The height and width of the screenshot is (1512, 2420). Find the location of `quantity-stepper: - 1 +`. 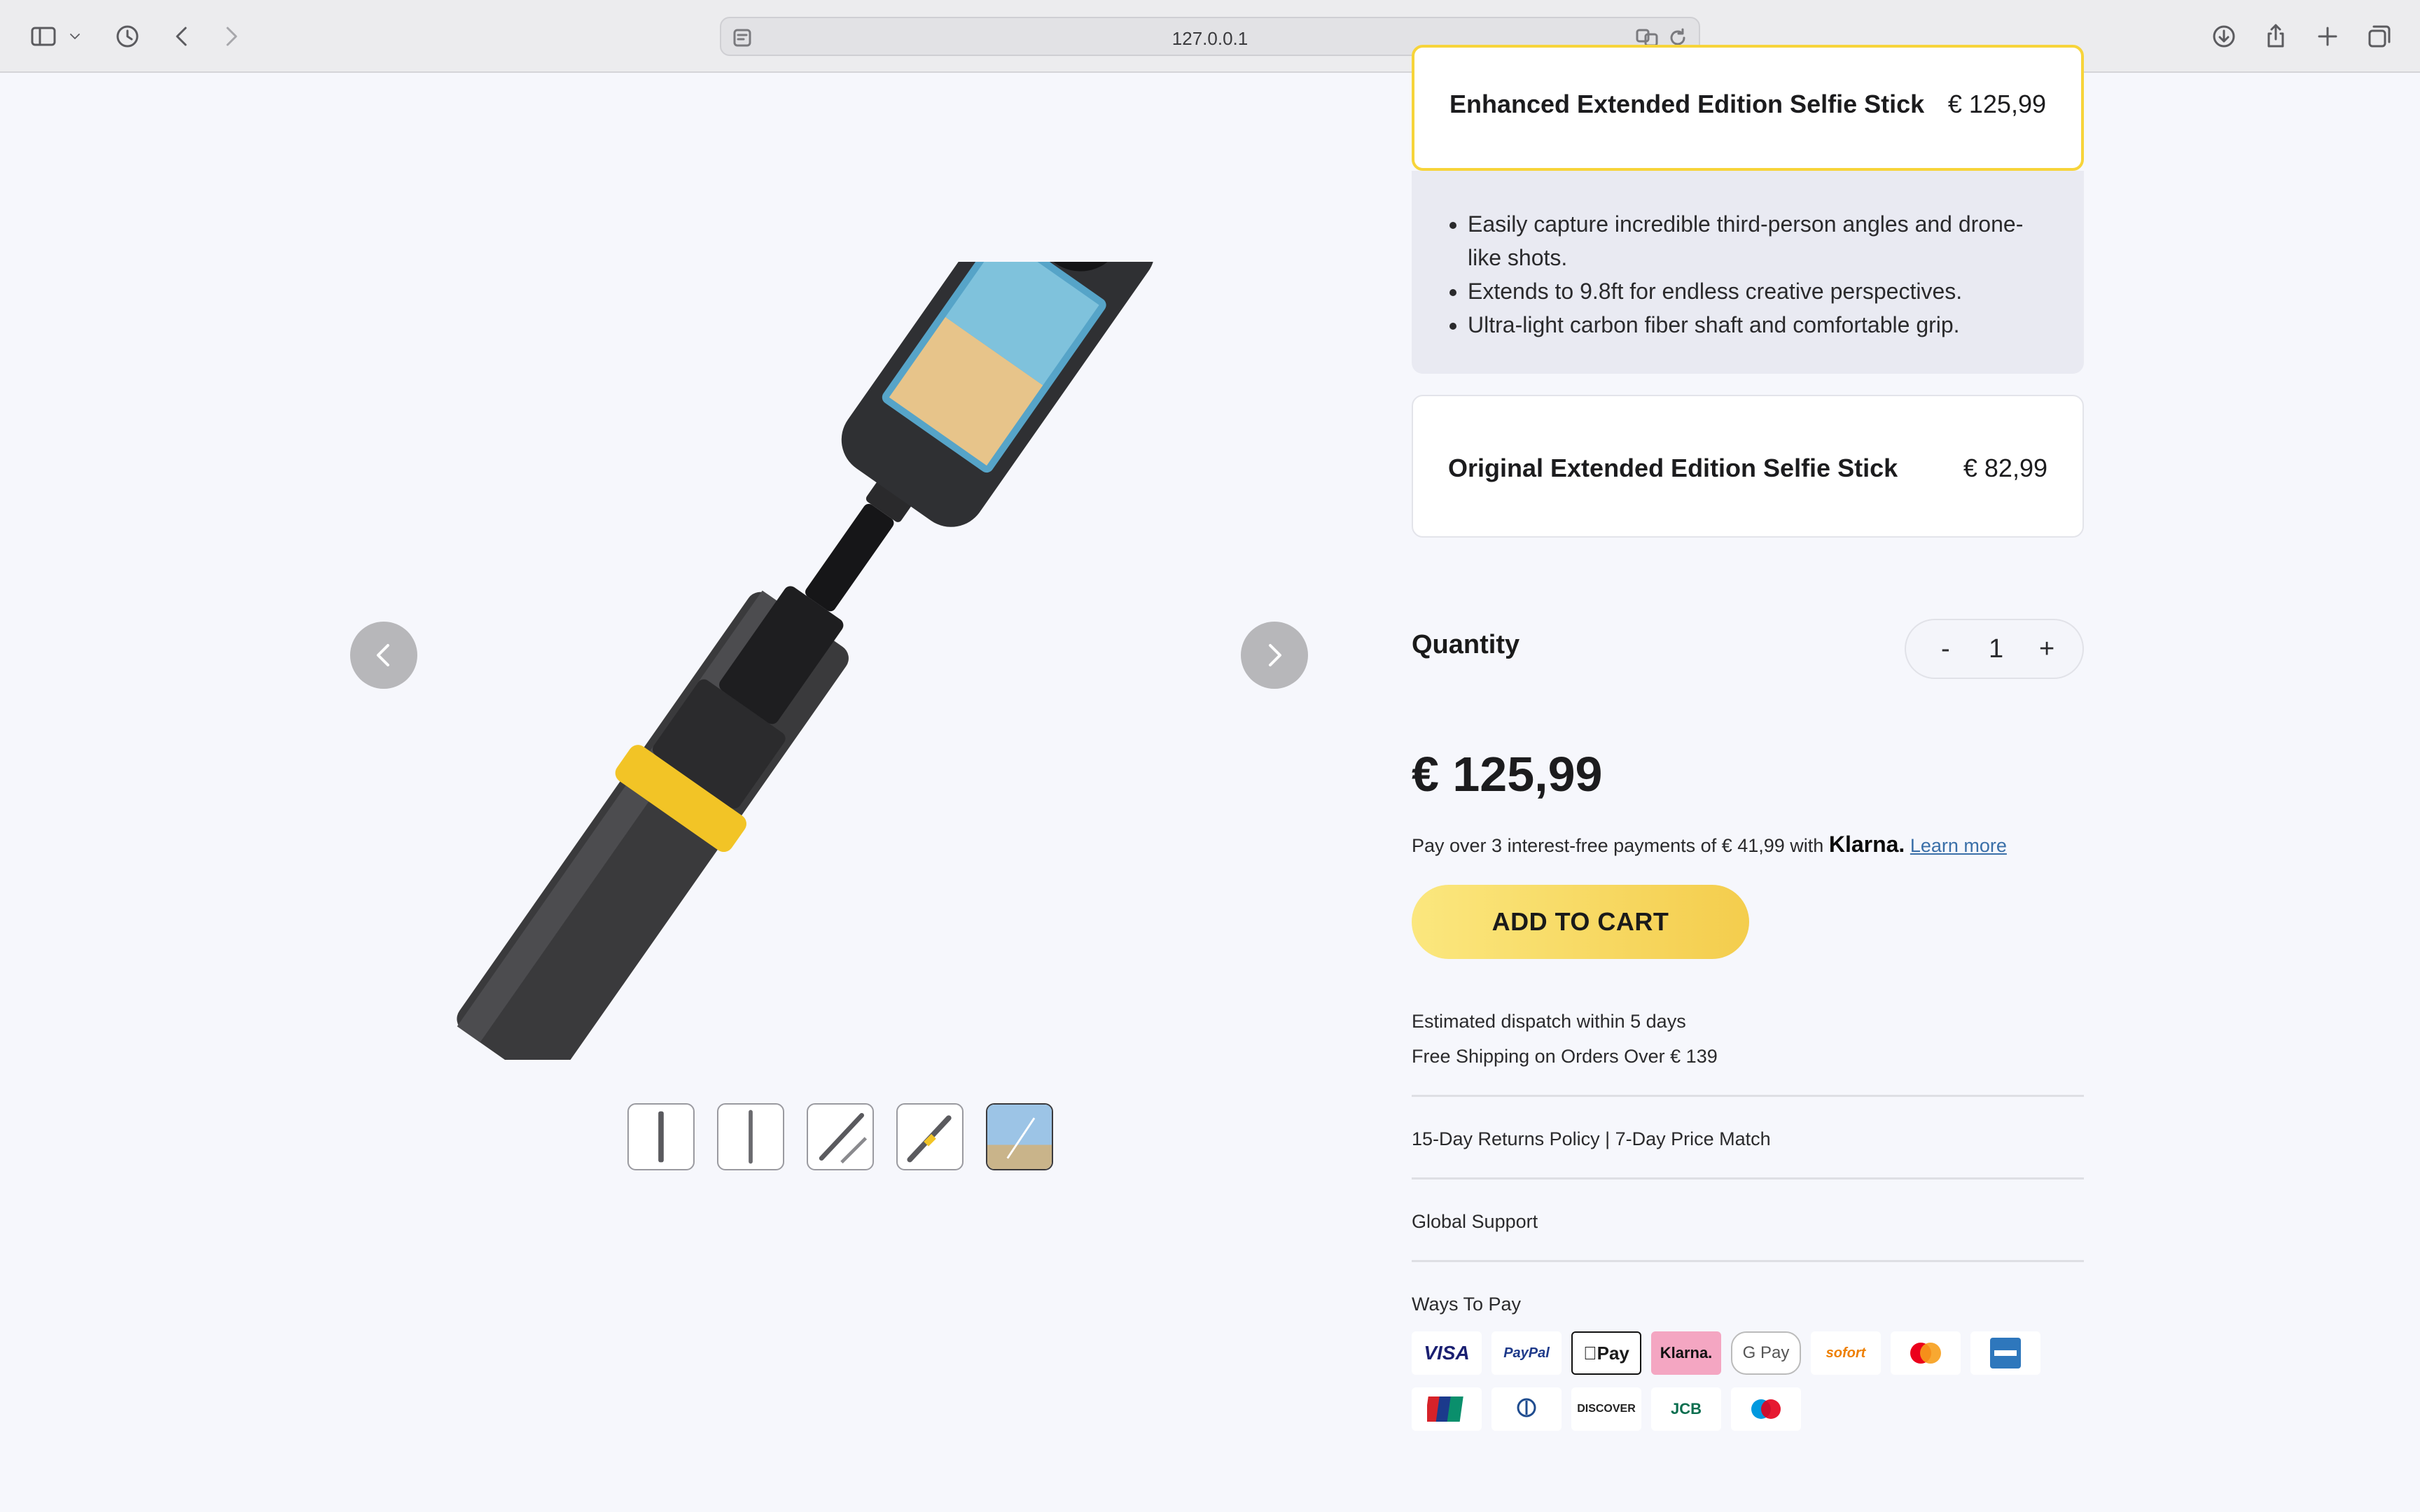

quantity-stepper: - 1 + is located at coordinates (1994, 649).